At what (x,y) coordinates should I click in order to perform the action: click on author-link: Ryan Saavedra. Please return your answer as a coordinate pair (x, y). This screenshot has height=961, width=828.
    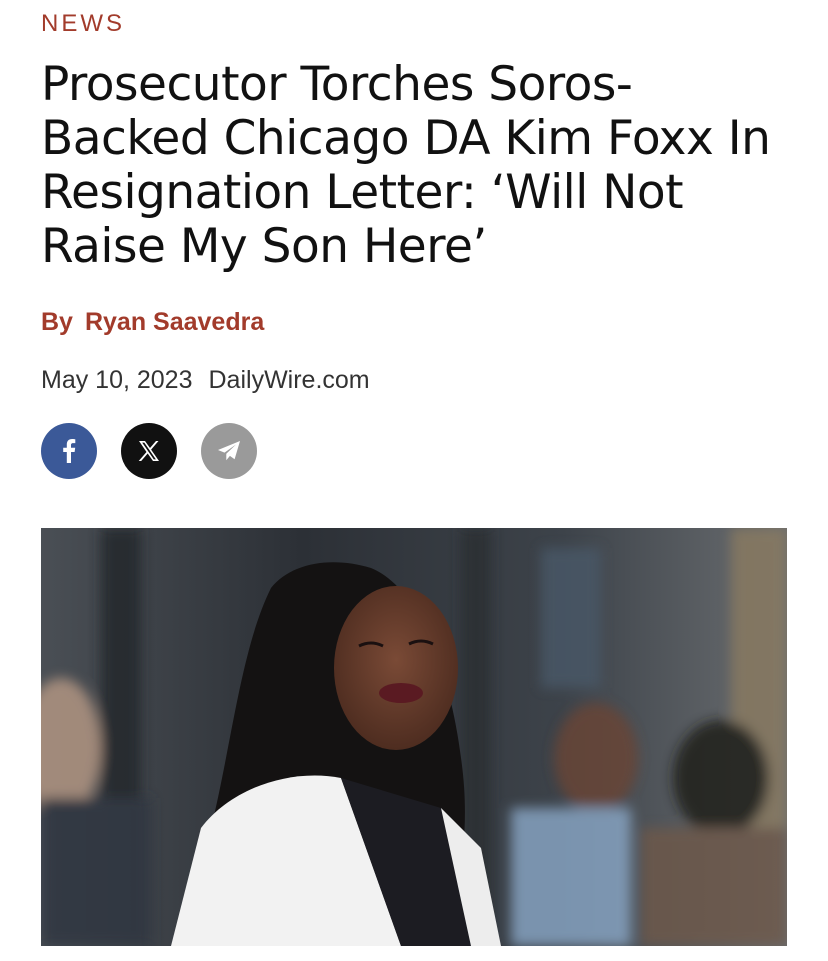
    Looking at the image, I should click on (174, 322).